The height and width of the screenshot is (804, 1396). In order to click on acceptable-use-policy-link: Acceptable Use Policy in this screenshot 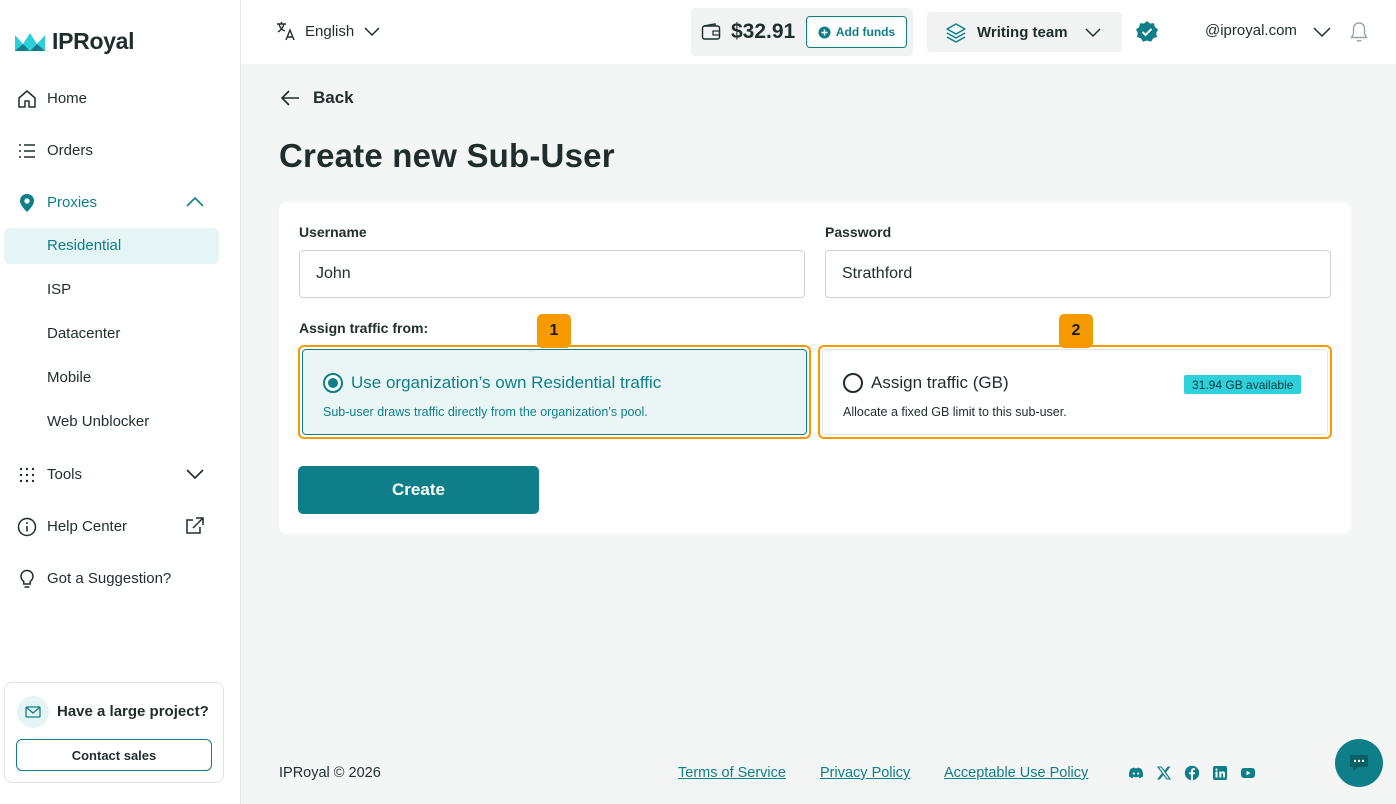, I will do `click(1016, 773)`.